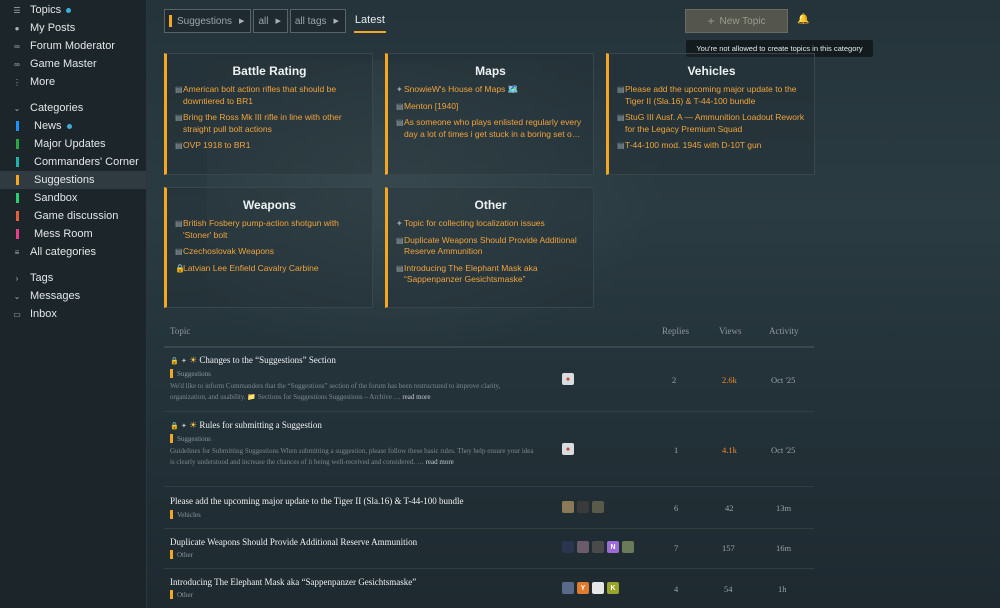 This screenshot has height=608, width=1000. Describe the element at coordinates (73, 46) in the screenshot. I see `sidebar-item-forum-moderator: ∞ Forum Moderator` at that location.